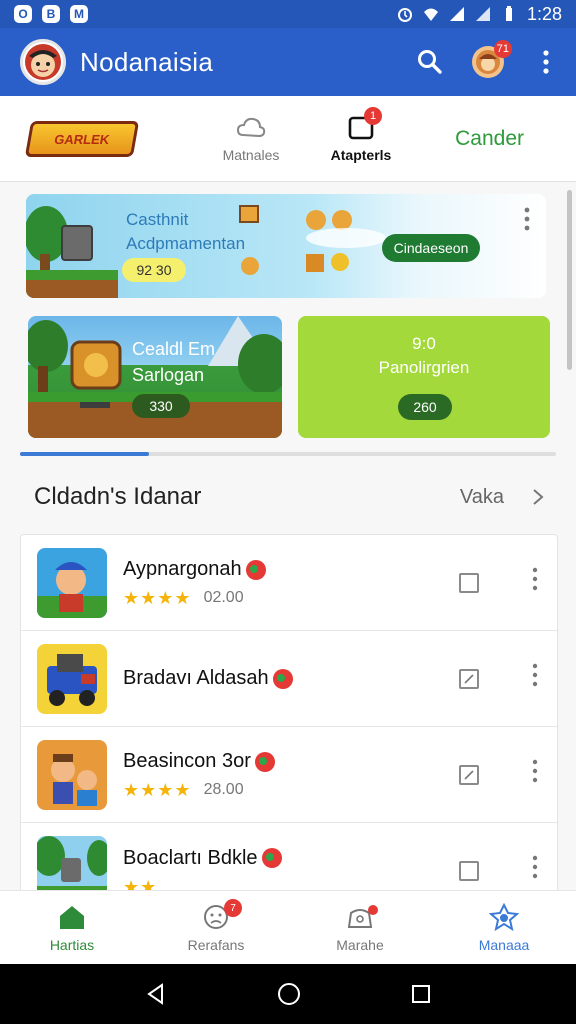  I want to click on section-link: Vaka, so click(482, 497).